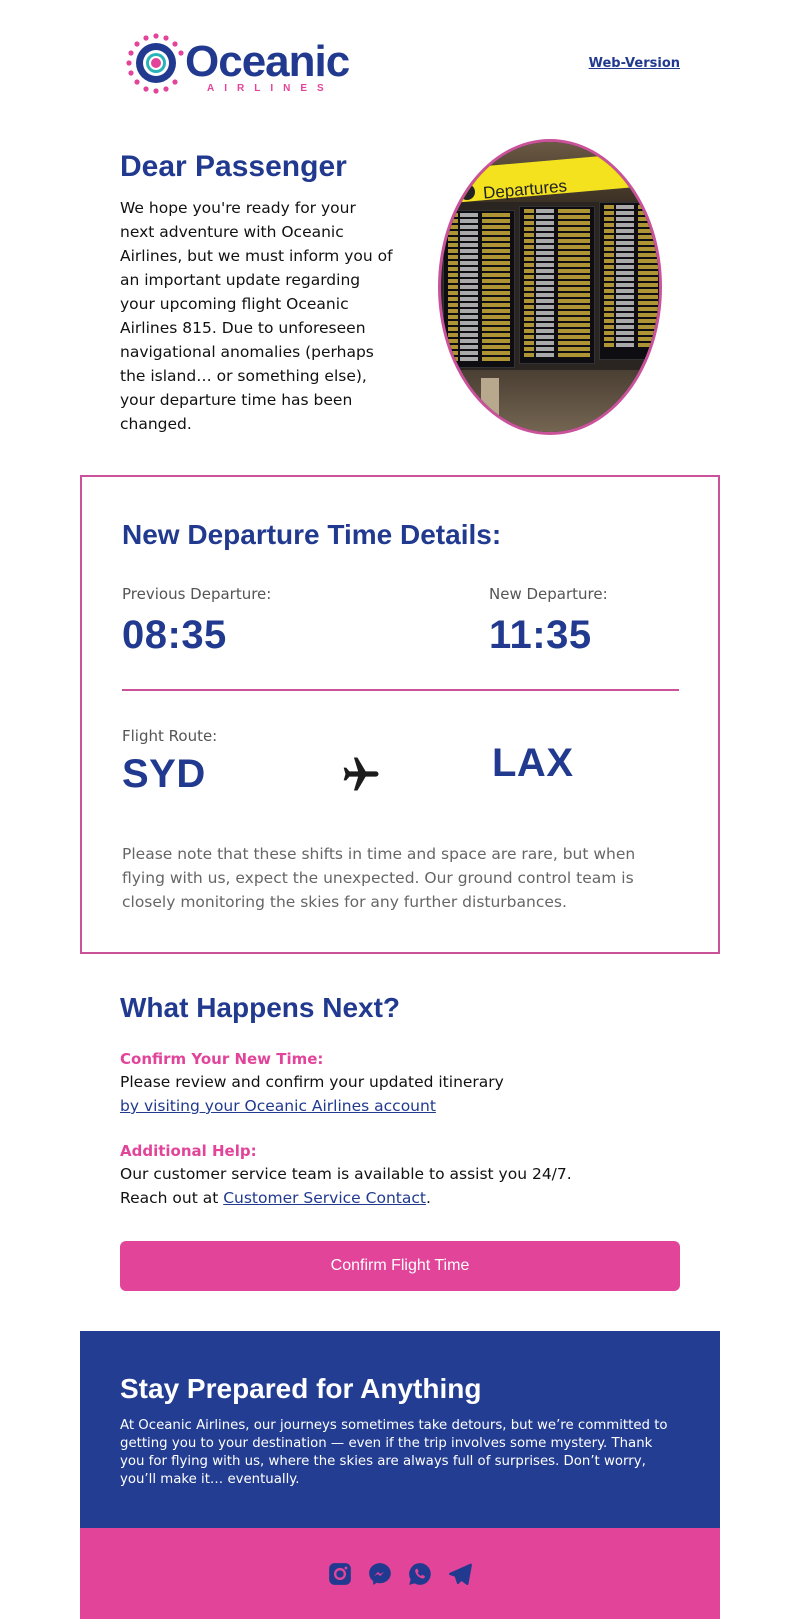 Image resolution: width=800 pixels, height=1619 pixels. What do you see at coordinates (324, 1198) in the screenshot?
I see `customer-service-link: Customer Service Contact` at bounding box center [324, 1198].